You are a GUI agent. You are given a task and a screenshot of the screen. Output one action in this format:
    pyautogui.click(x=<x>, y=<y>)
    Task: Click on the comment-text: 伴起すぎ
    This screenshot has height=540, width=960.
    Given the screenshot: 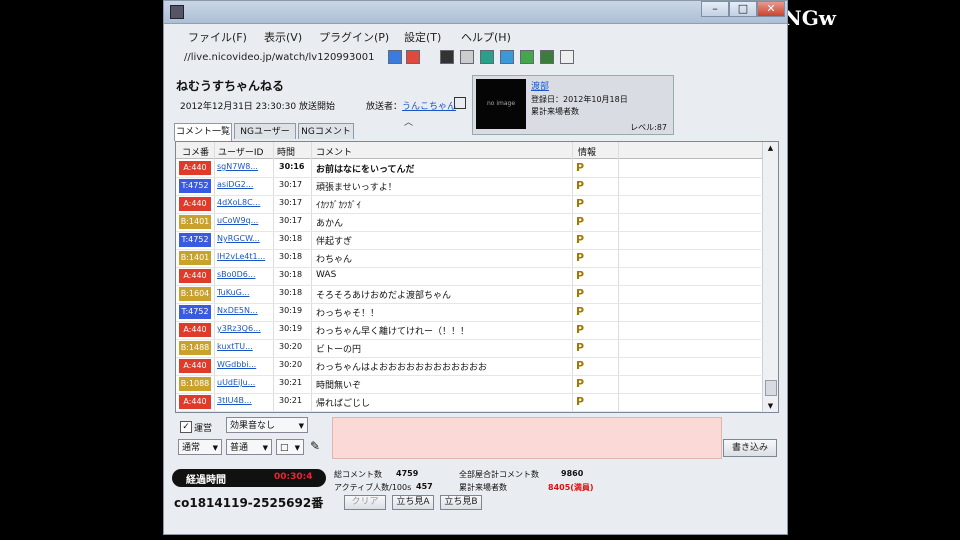 What is the action you would take?
    pyautogui.click(x=334, y=242)
    